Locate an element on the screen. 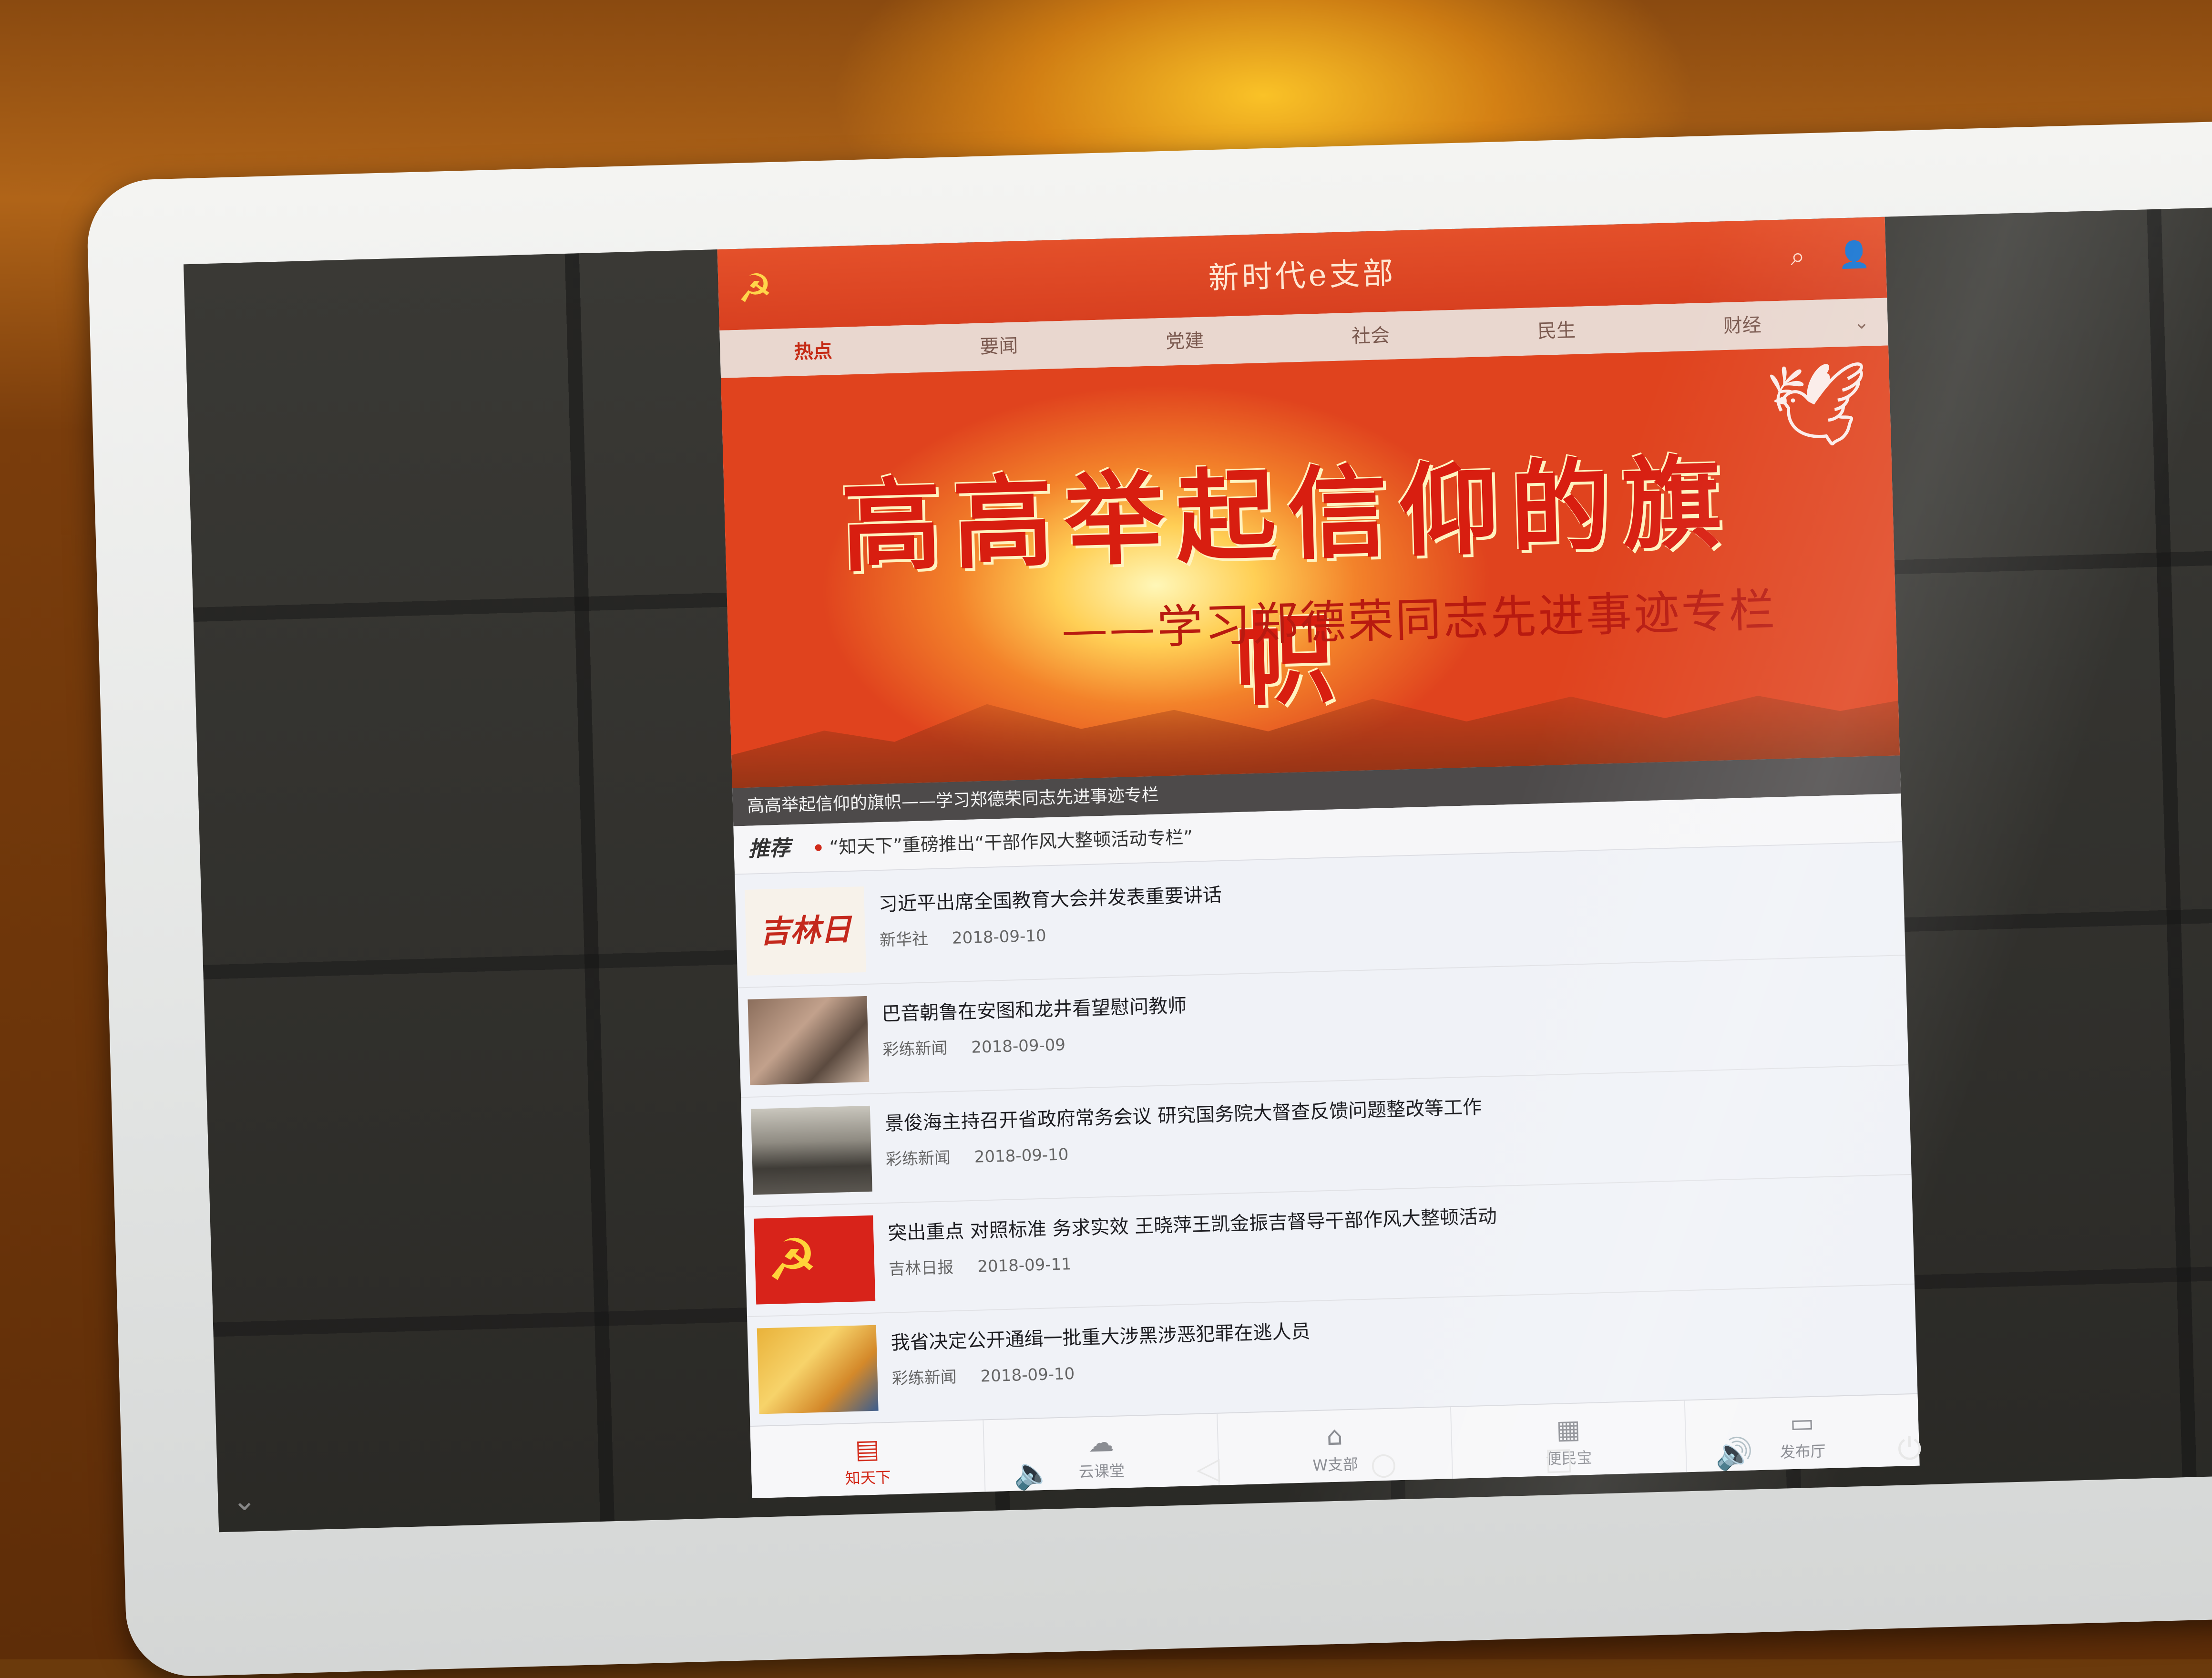  news-title: 突出重点 对照标准 务求实效 王晓萍王凯金振吉督导干部作风大整顿活动 is located at coordinates (1192, 1224).